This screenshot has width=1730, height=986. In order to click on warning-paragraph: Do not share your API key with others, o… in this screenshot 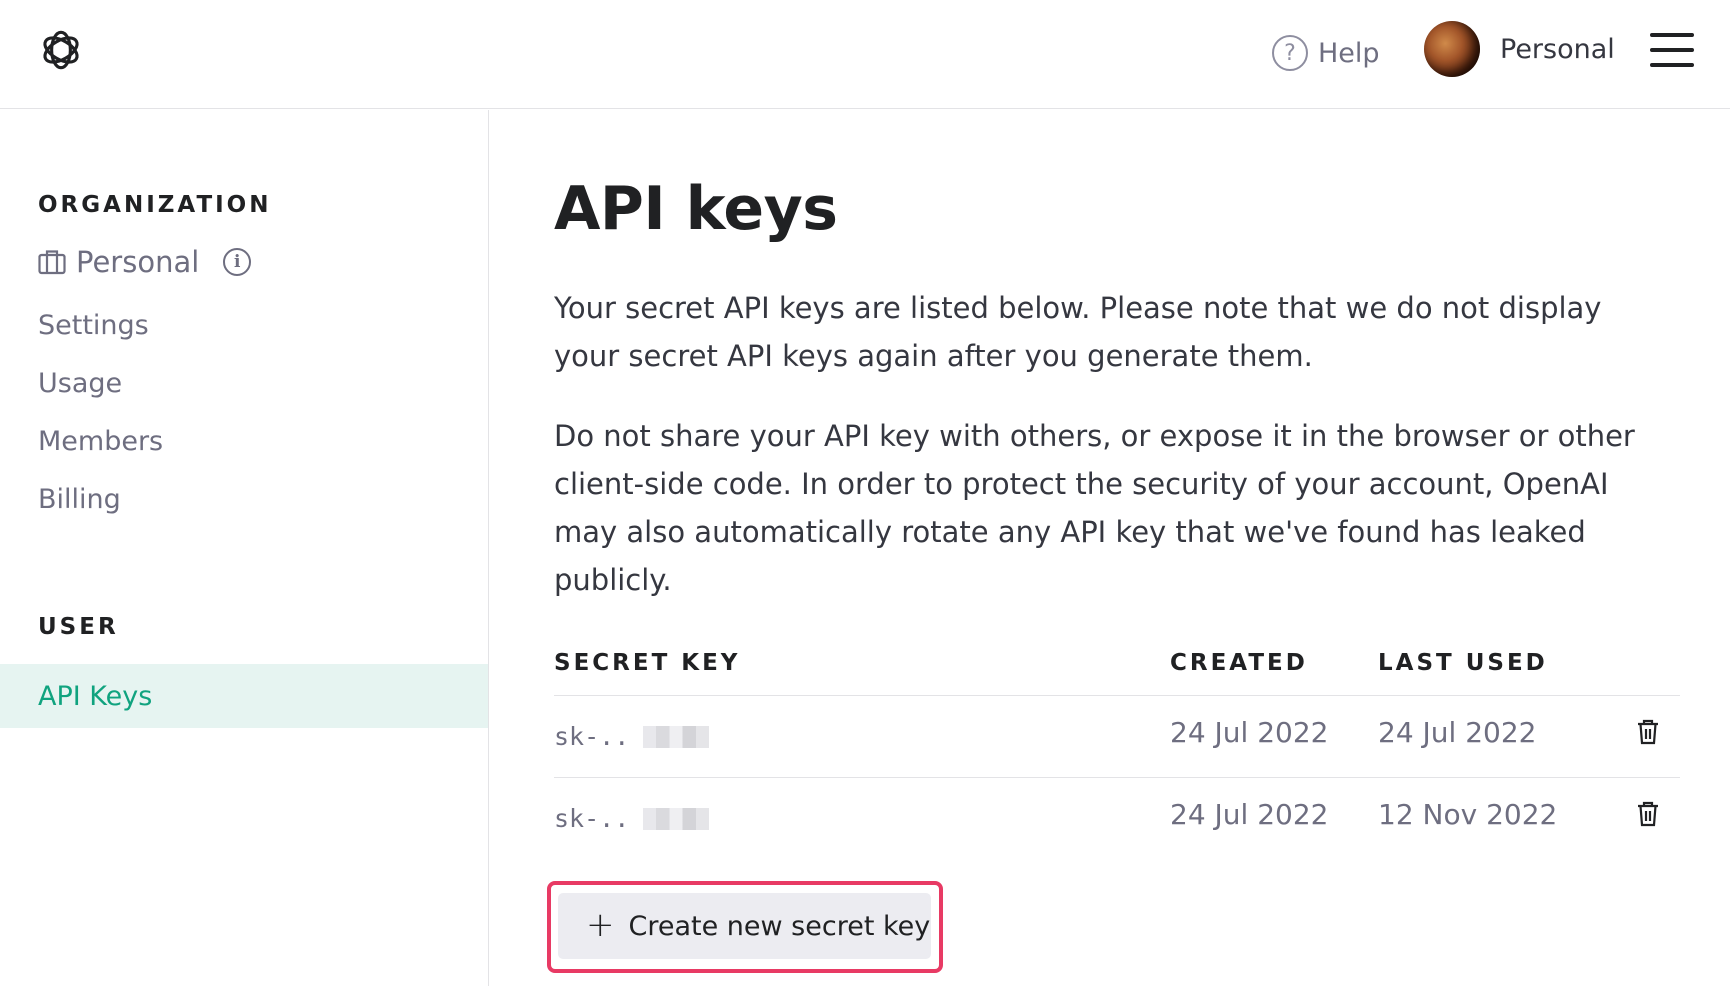, I will do `click(1094, 508)`.